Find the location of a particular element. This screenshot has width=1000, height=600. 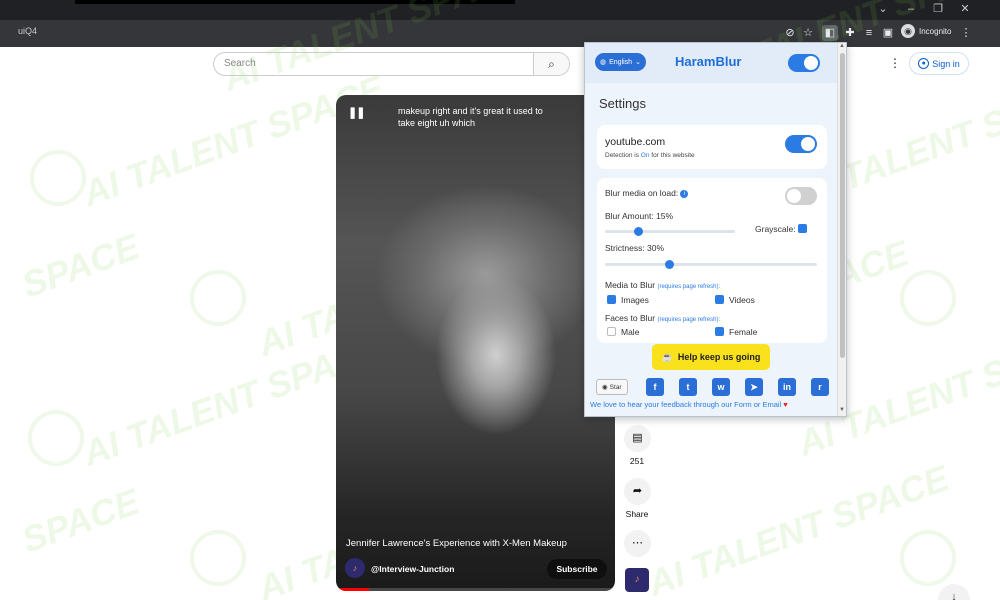

share-icon: ➦ is located at coordinates (637, 491).